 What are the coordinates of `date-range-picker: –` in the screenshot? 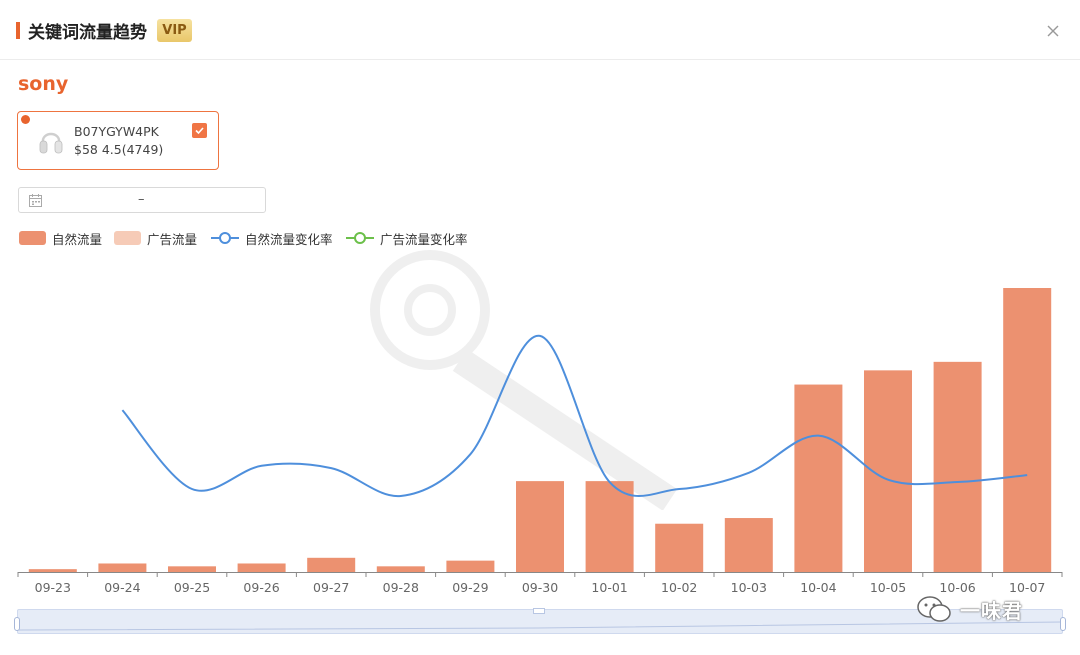 It's located at (142, 200).